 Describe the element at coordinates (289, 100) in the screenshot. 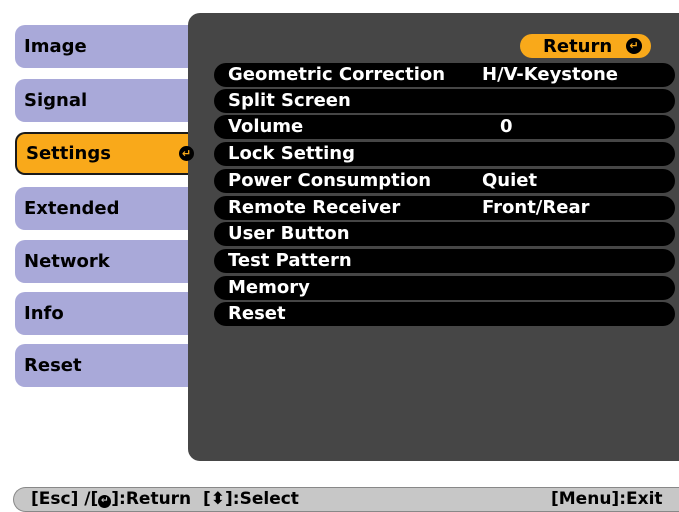

I see `menu-item-label: Split Screen` at that location.